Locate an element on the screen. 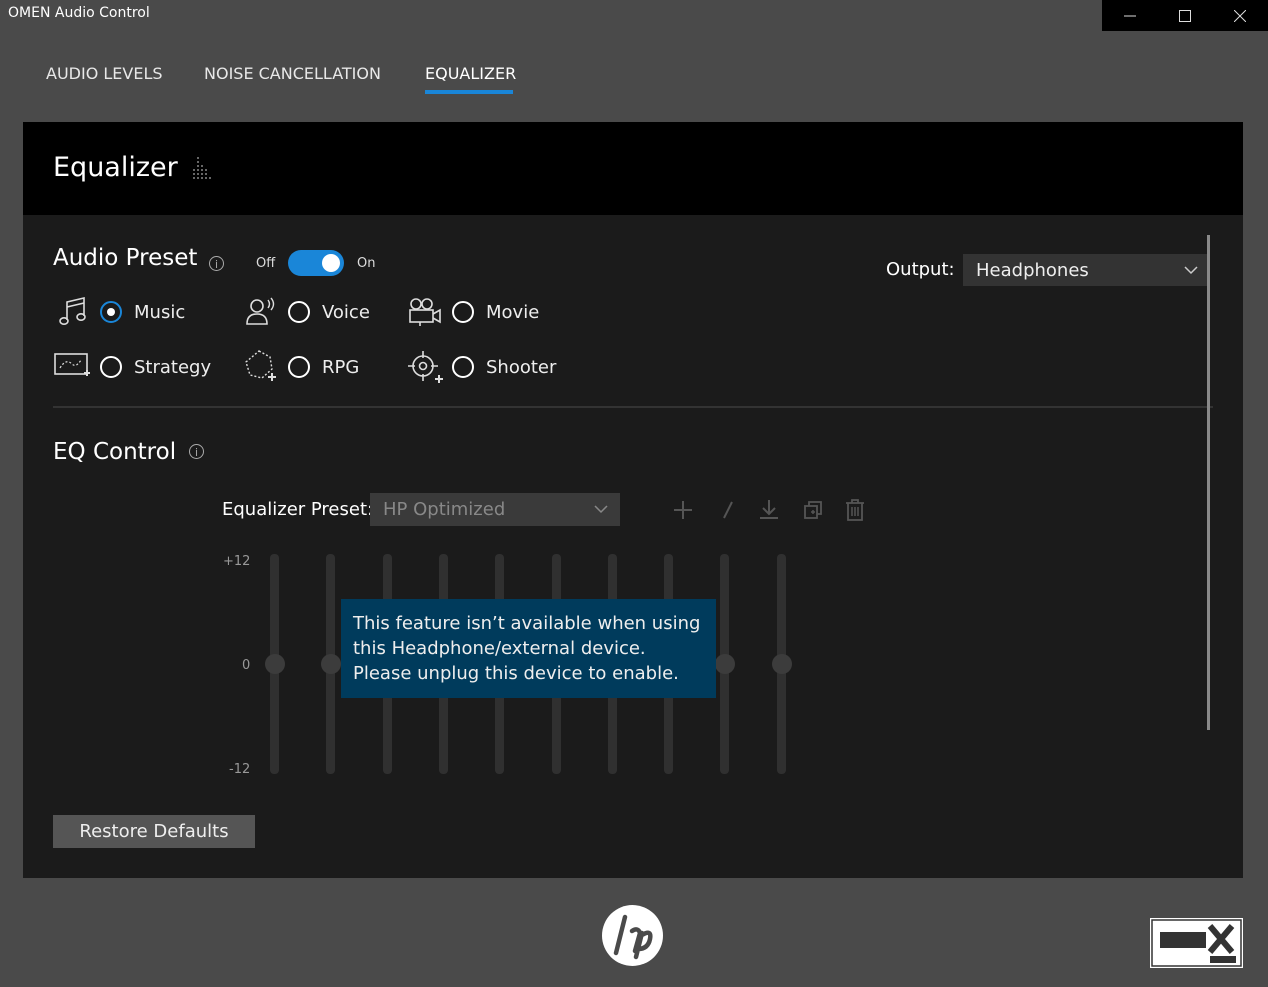 The height and width of the screenshot is (987, 1268). dts-x-ultra-logo is located at coordinates (1196, 943).